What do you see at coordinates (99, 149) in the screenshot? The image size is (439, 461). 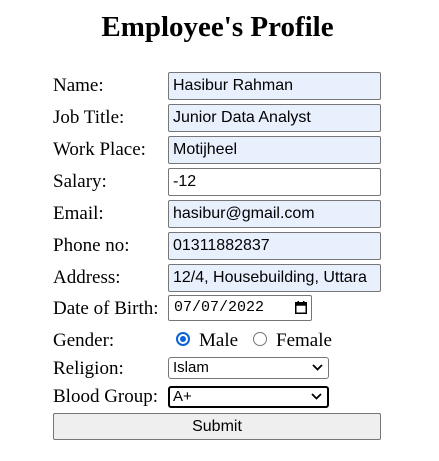 I see `work-place-label: Work Place:` at bounding box center [99, 149].